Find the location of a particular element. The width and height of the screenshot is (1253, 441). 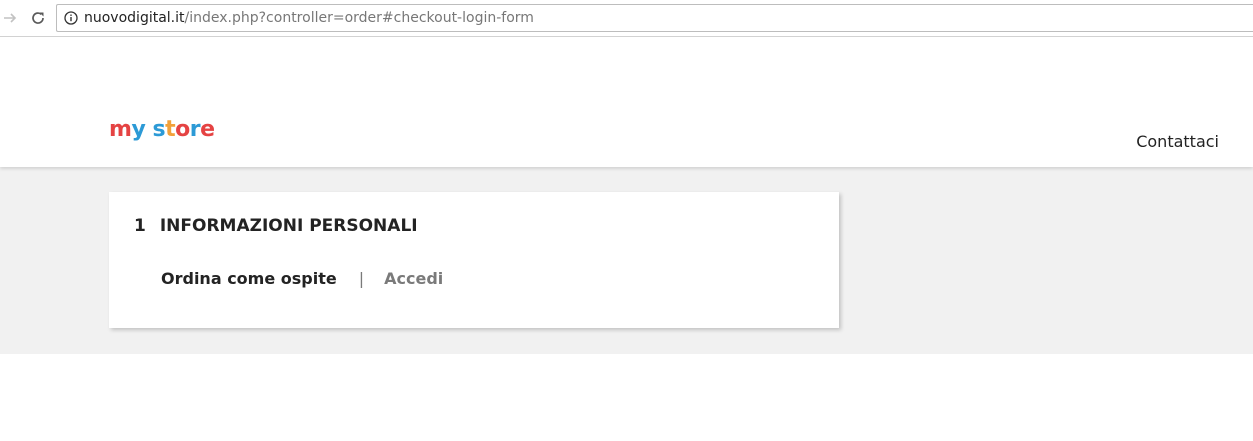

tab-order-as-guest: Ordina come ospite is located at coordinates (249, 278).